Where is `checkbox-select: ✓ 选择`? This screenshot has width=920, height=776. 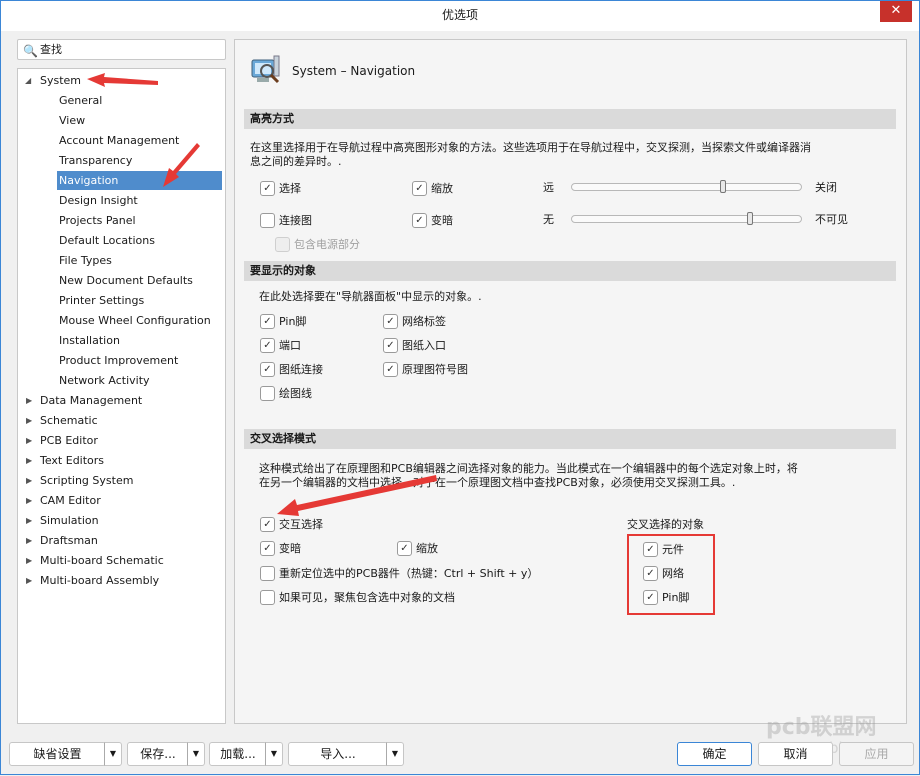
checkbox-select: ✓ 选择 is located at coordinates (280, 188).